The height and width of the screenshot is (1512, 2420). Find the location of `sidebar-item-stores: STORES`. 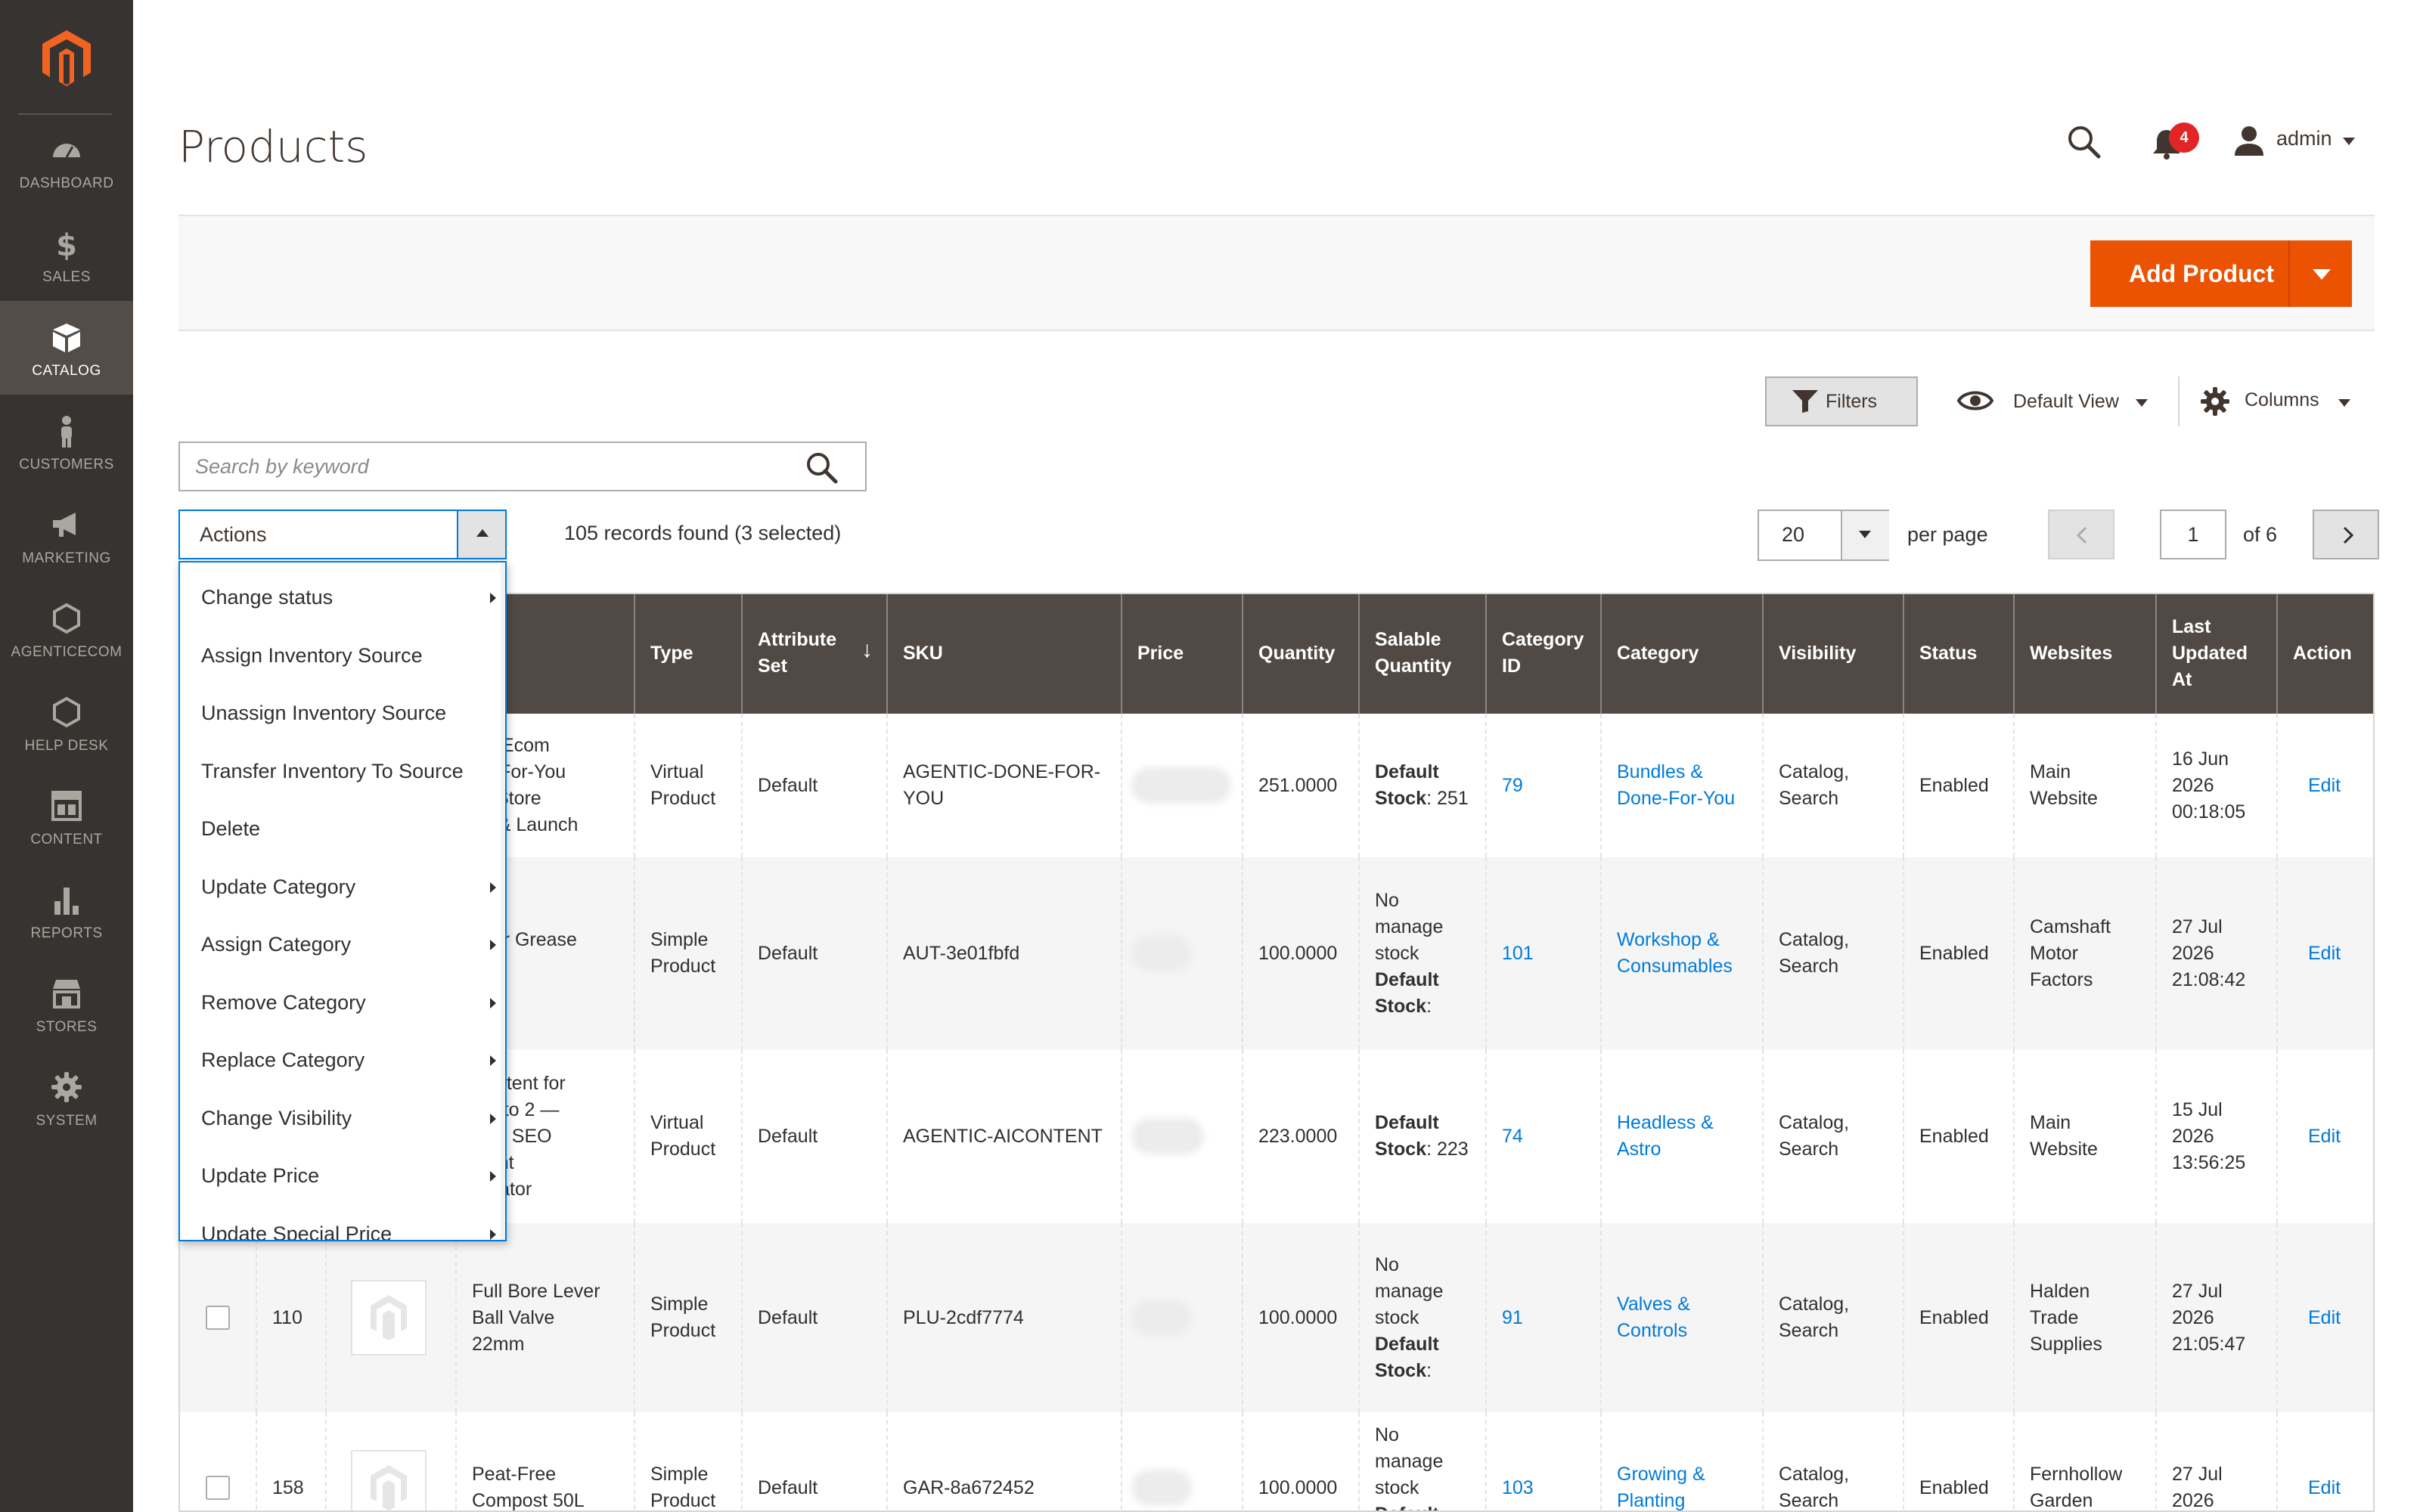

sidebar-item-stores: STORES is located at coordinates (66, 1004).